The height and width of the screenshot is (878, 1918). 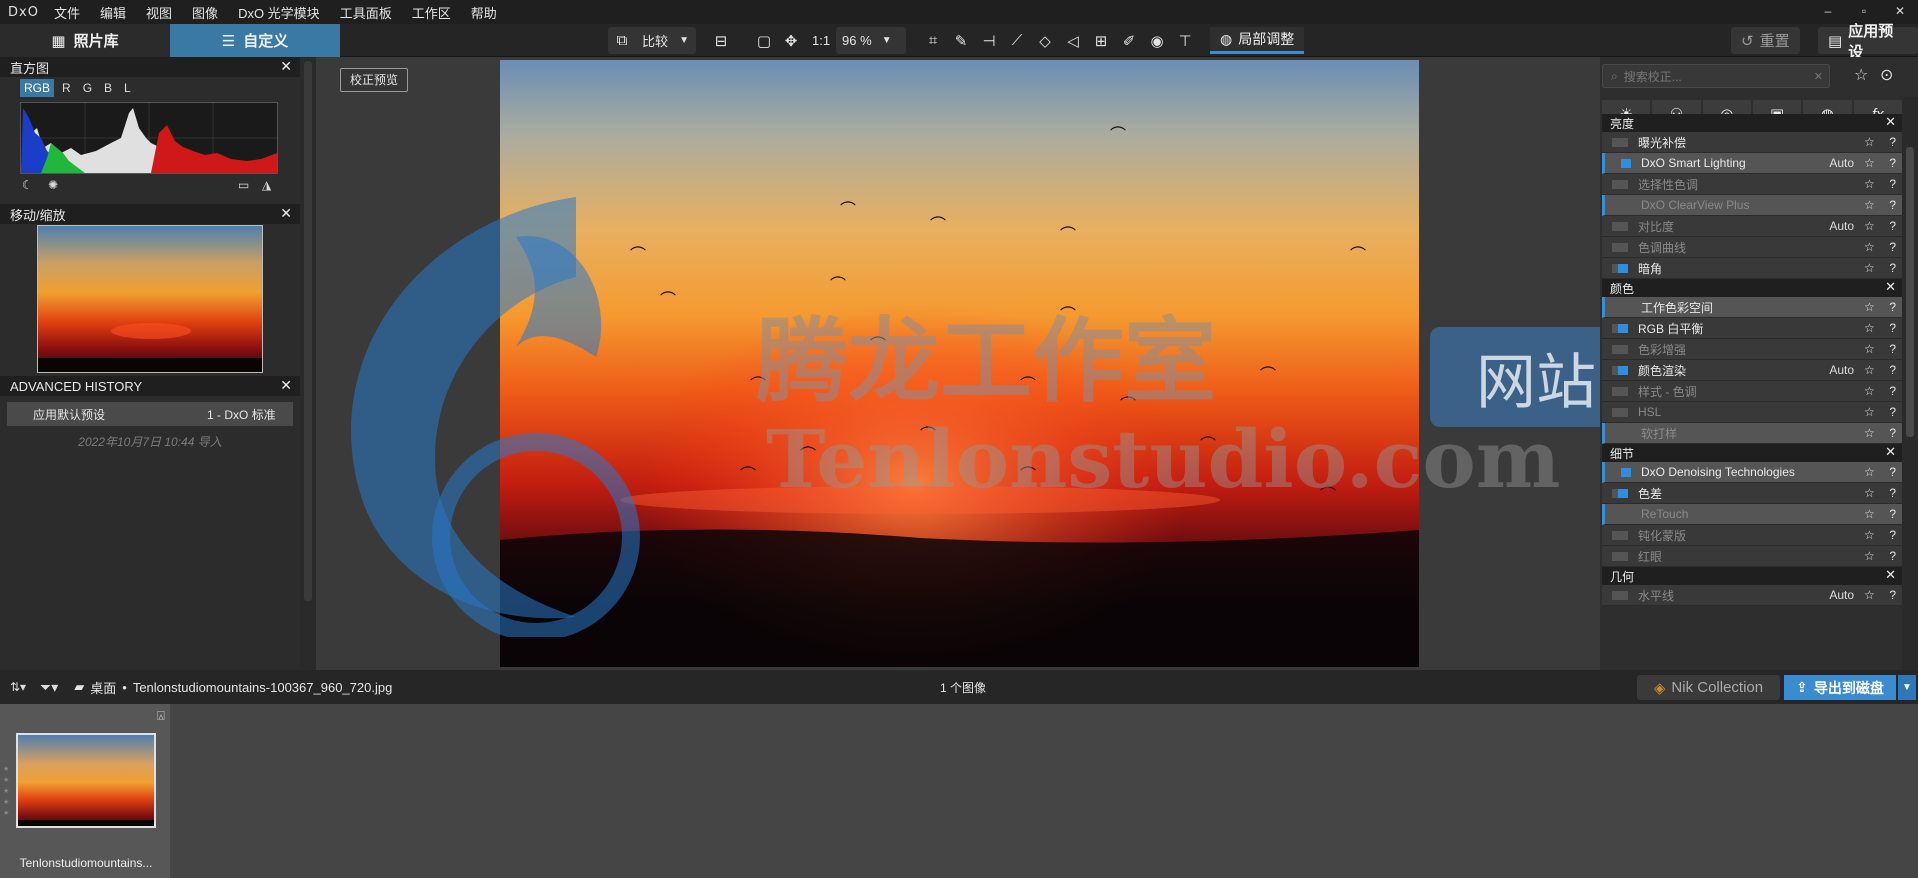 What do you see at coordinates (66, 88) in the screenshot?
I see `channel-r: R` at bounding box center [66, 88].